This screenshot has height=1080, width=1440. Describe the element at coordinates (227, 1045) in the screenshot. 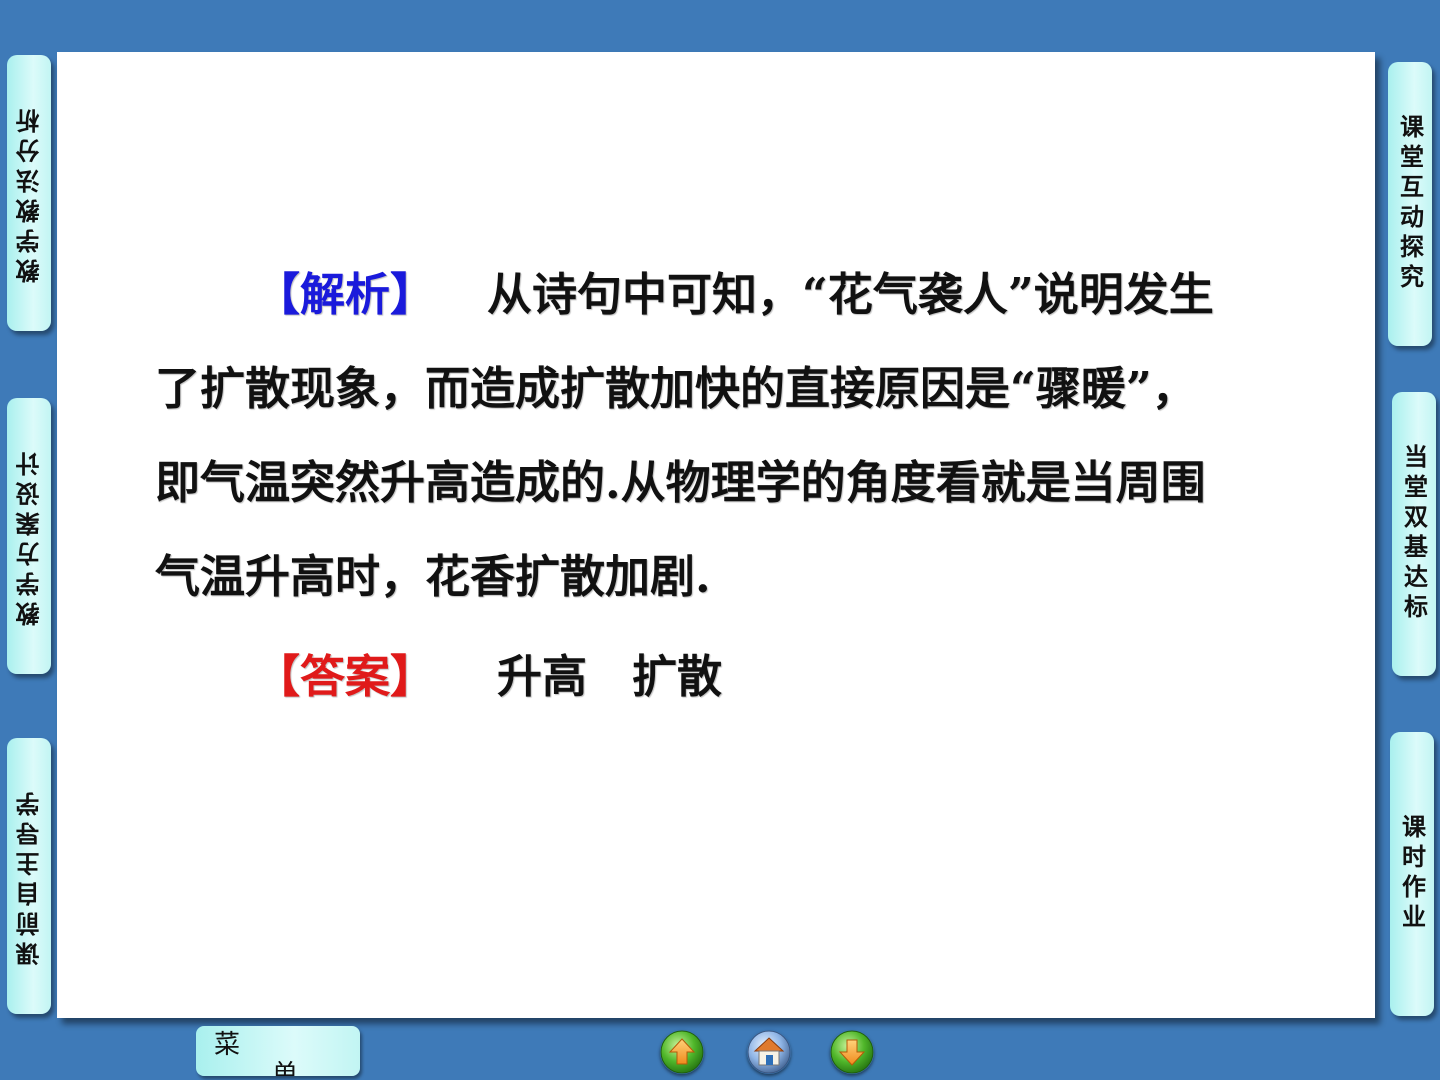

I see `menu-char-1: 菜` at that location.